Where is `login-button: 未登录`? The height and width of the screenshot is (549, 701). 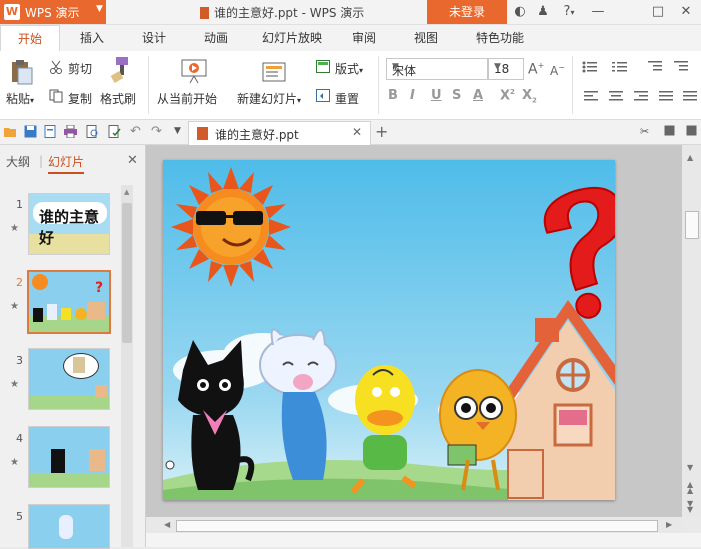
login-button: 未登录 is located at coordinates (467, 12).